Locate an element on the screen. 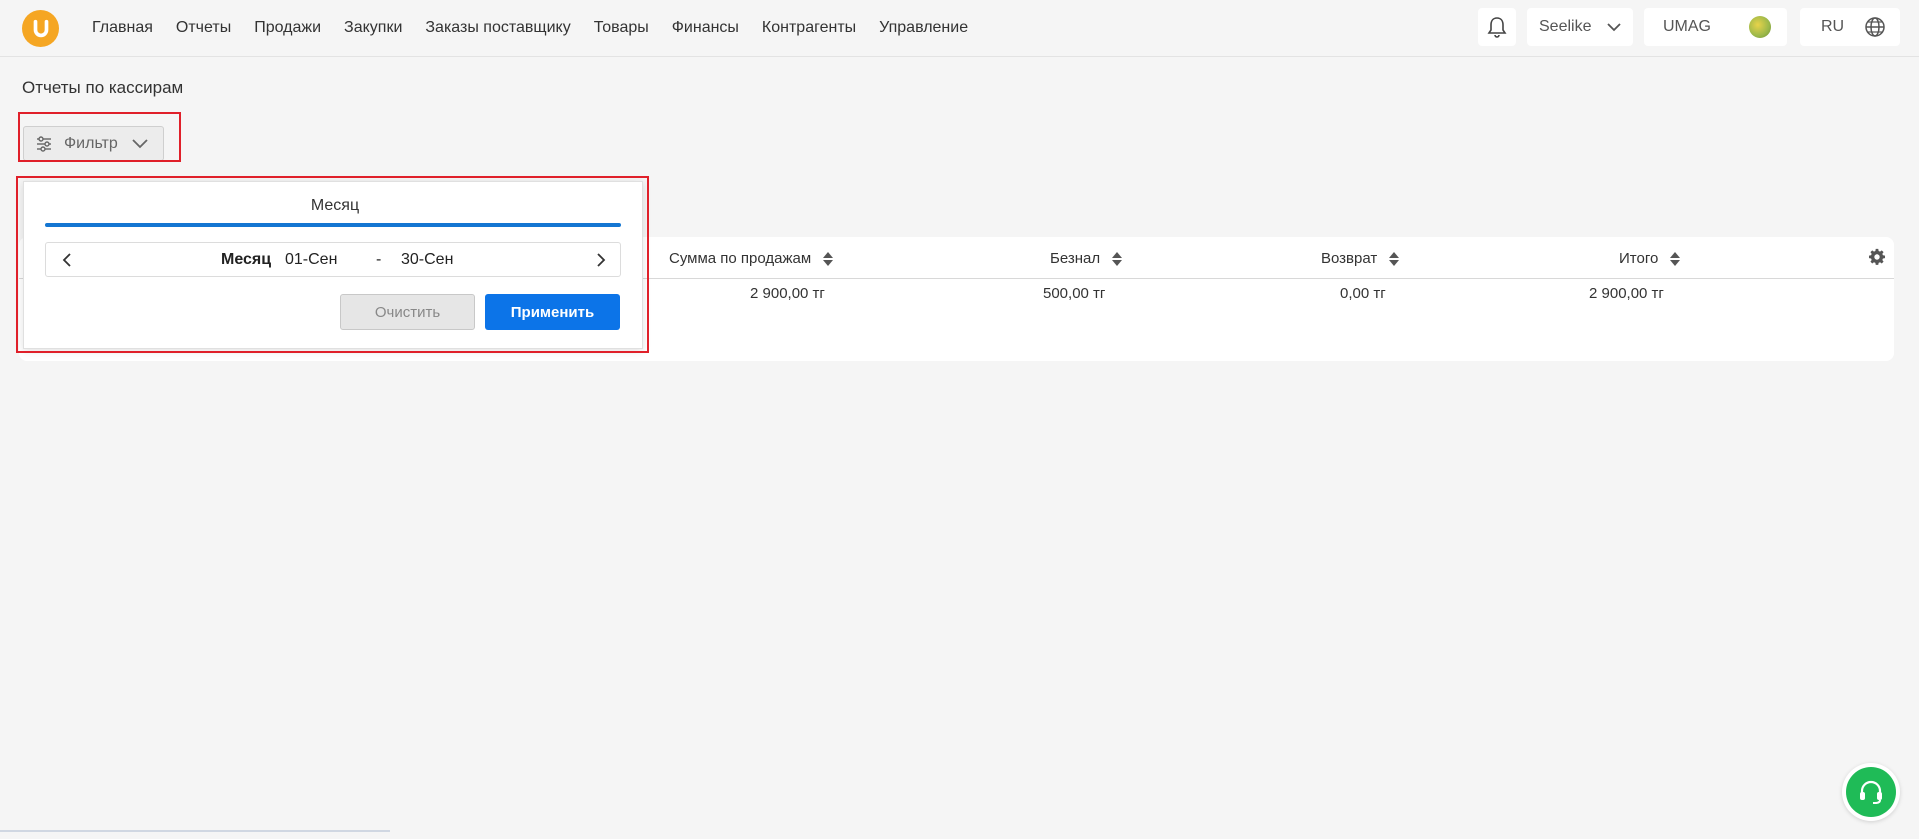  notifications-button is located at coordinates (1497, 27).